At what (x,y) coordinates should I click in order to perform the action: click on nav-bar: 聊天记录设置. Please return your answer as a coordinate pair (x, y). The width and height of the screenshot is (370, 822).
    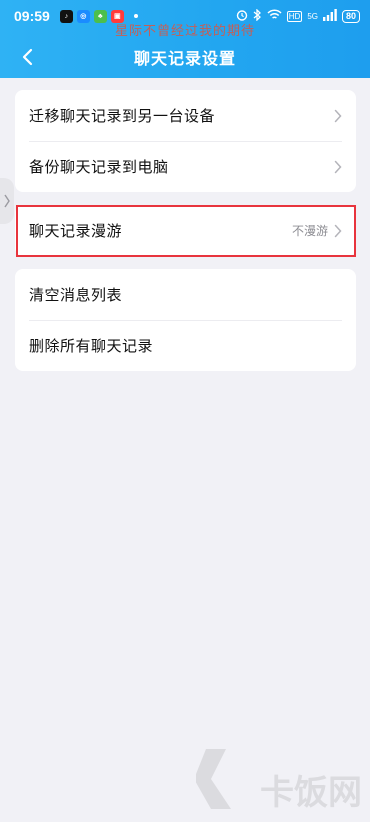
    Looking at the image, I should click on (185, 57).